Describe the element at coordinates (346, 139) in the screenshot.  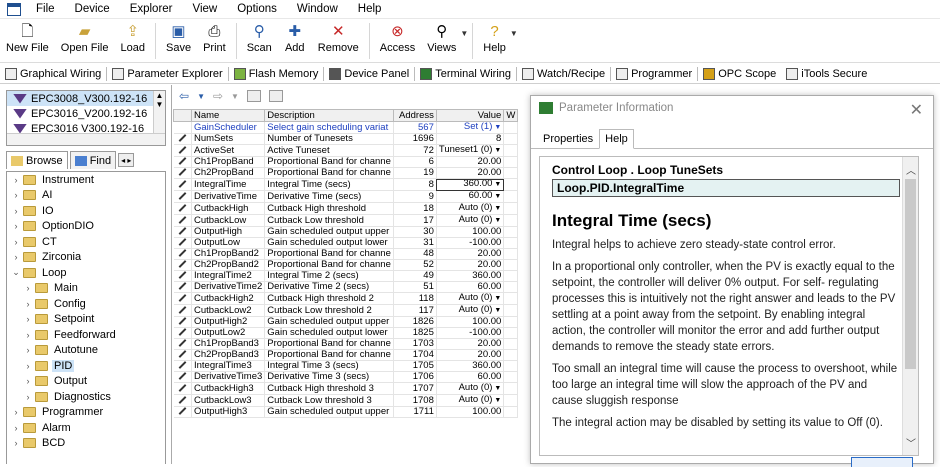
I see `table-row: NumSets Number of Tunesets 1696 8` at that location.